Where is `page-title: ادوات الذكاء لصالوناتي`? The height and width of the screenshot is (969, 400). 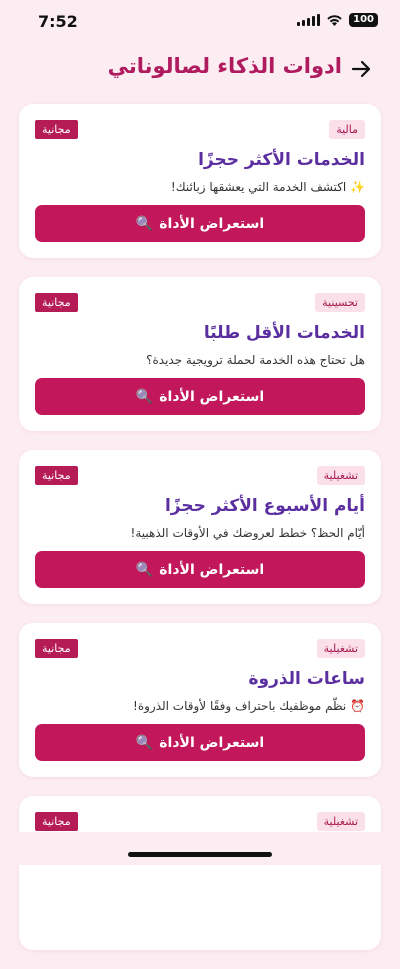 page-title: ادوات الذكاء لصالوناتي is located at coordinates (224, 66).